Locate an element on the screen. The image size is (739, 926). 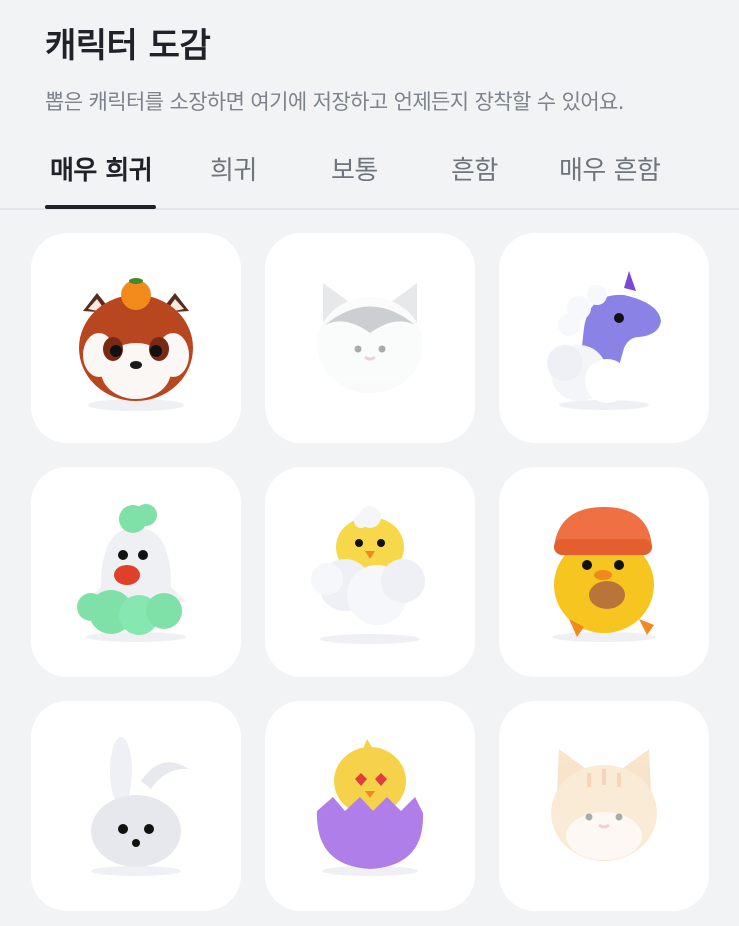
purple-unicorn-icon is located at coordinates (604, 340).